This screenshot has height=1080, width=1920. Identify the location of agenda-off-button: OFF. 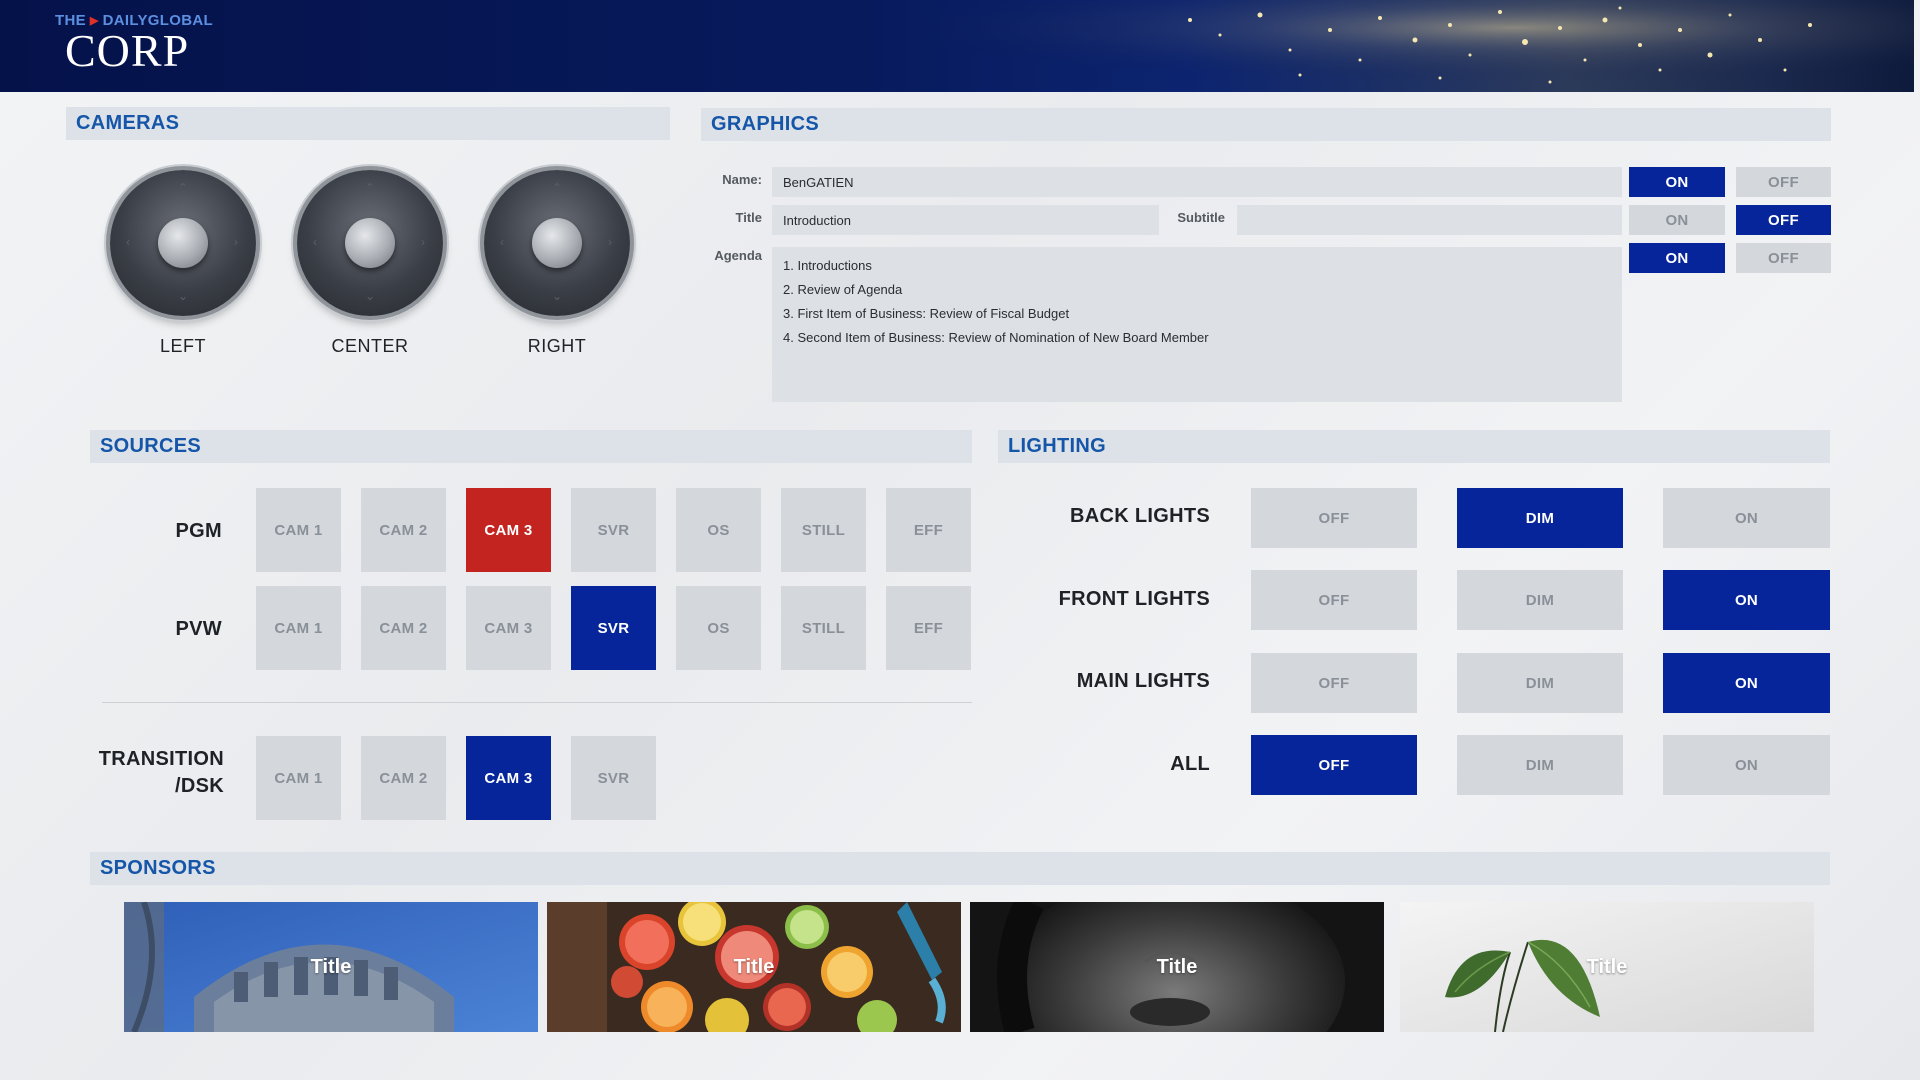
(1783, 258).